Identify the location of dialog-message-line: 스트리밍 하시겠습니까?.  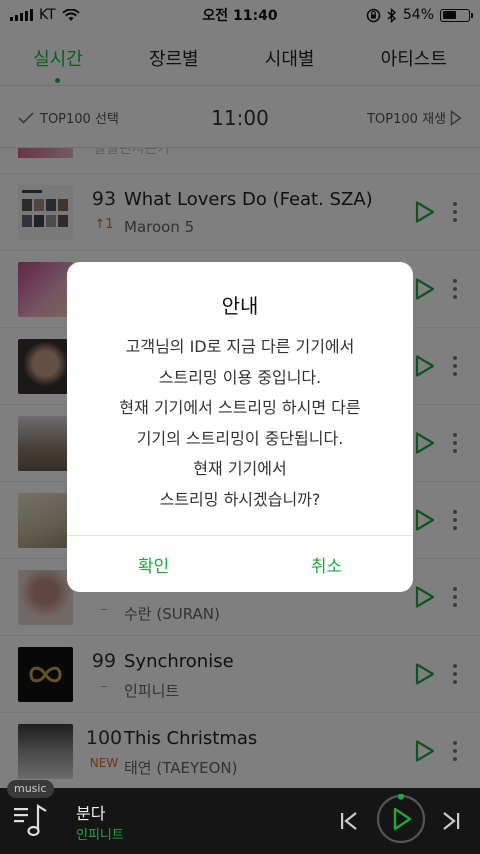
(240, 499).